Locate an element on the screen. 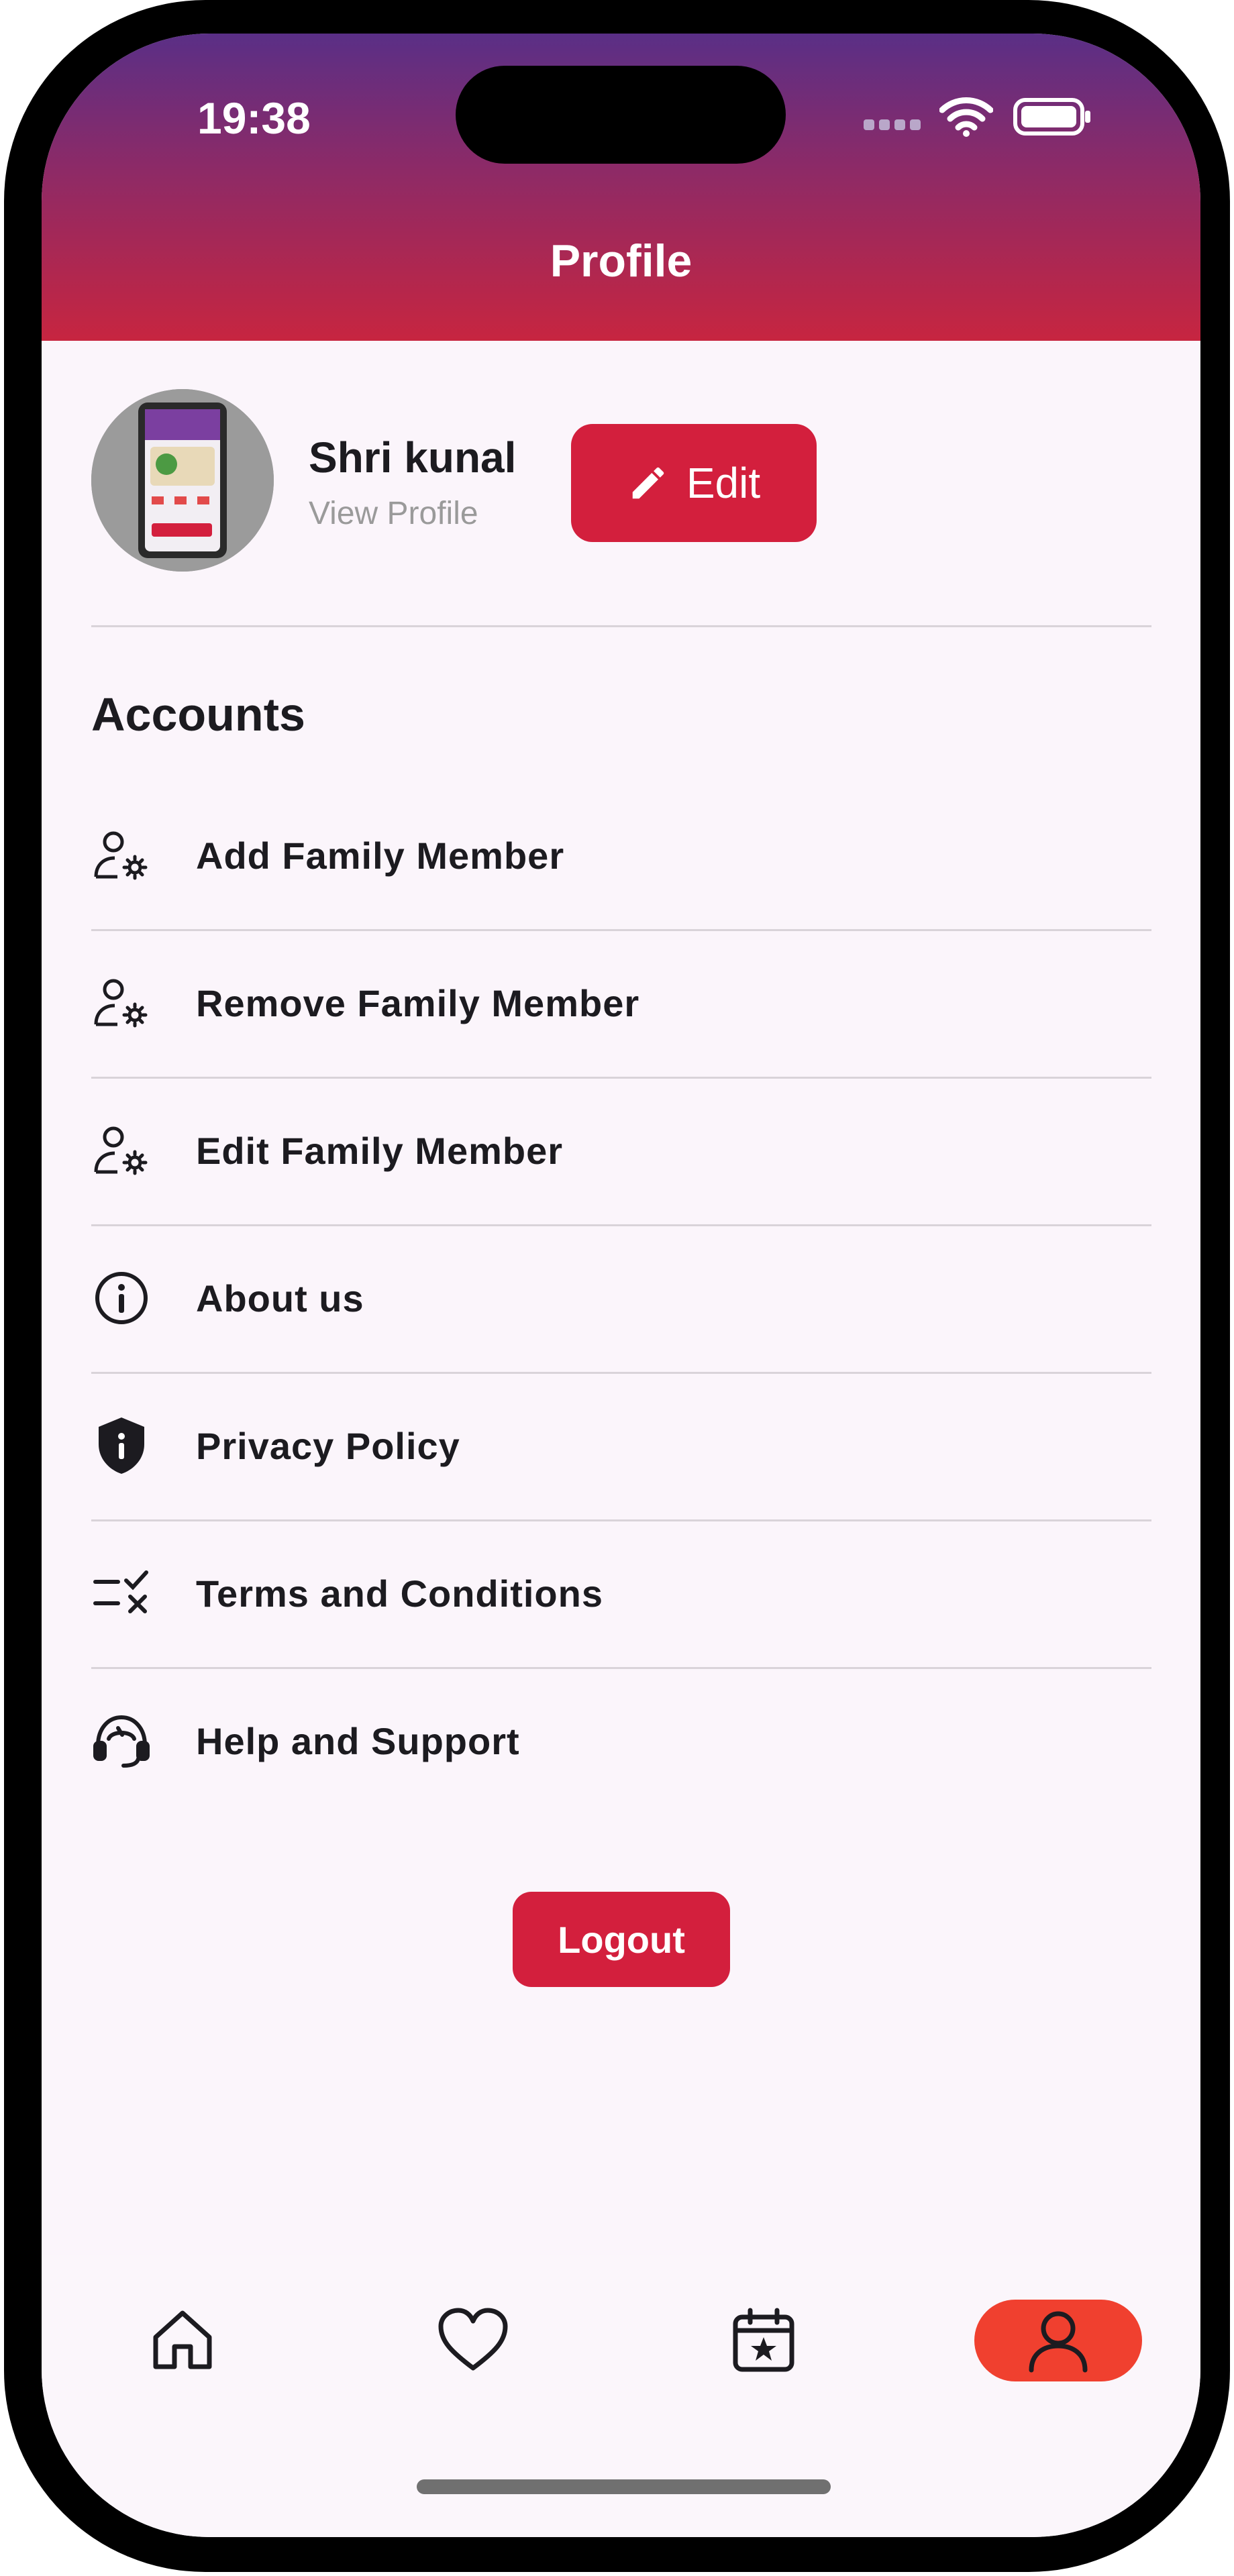 This screenshot has height=2576, width=1234. home-indicator is located at coordinates (624, 2486).